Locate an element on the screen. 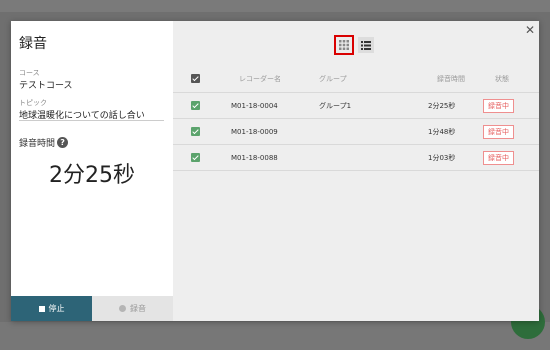 The height and width of the screenshot is (350, 550). record-label: 録音 is located at coordinates (138, 308).